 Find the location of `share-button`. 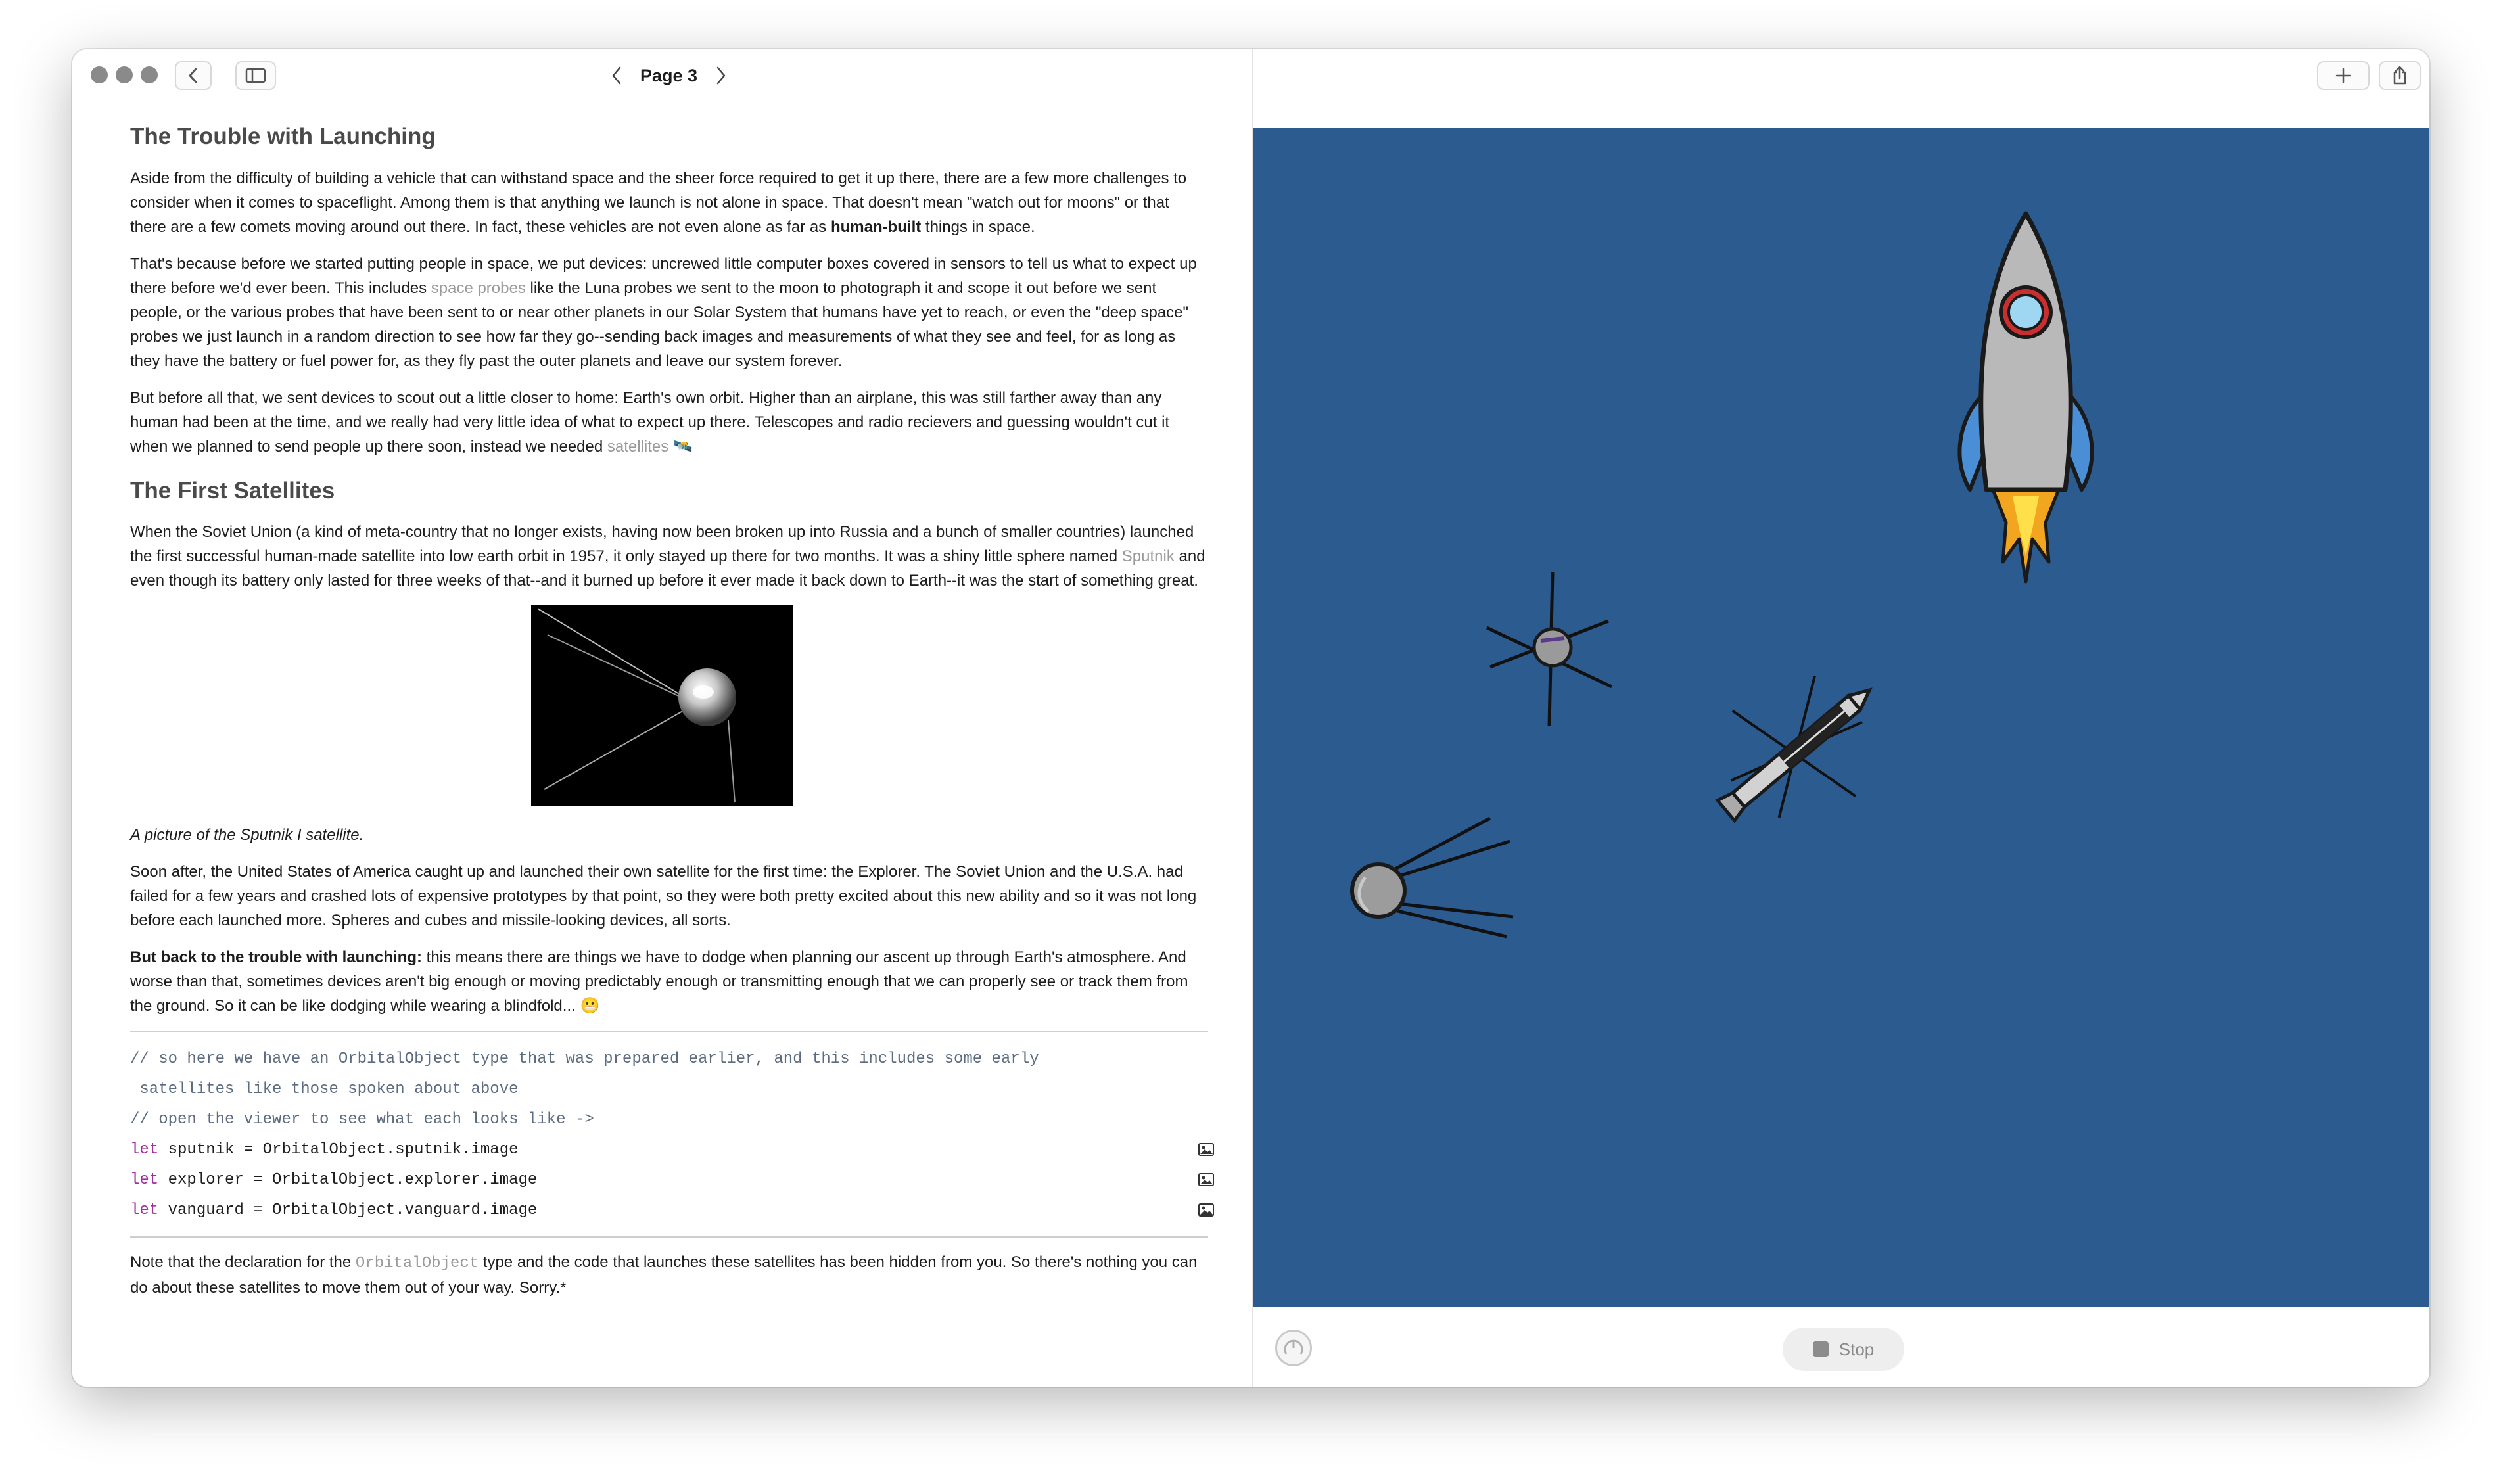

share-button is located at coordinates (2400, 75).